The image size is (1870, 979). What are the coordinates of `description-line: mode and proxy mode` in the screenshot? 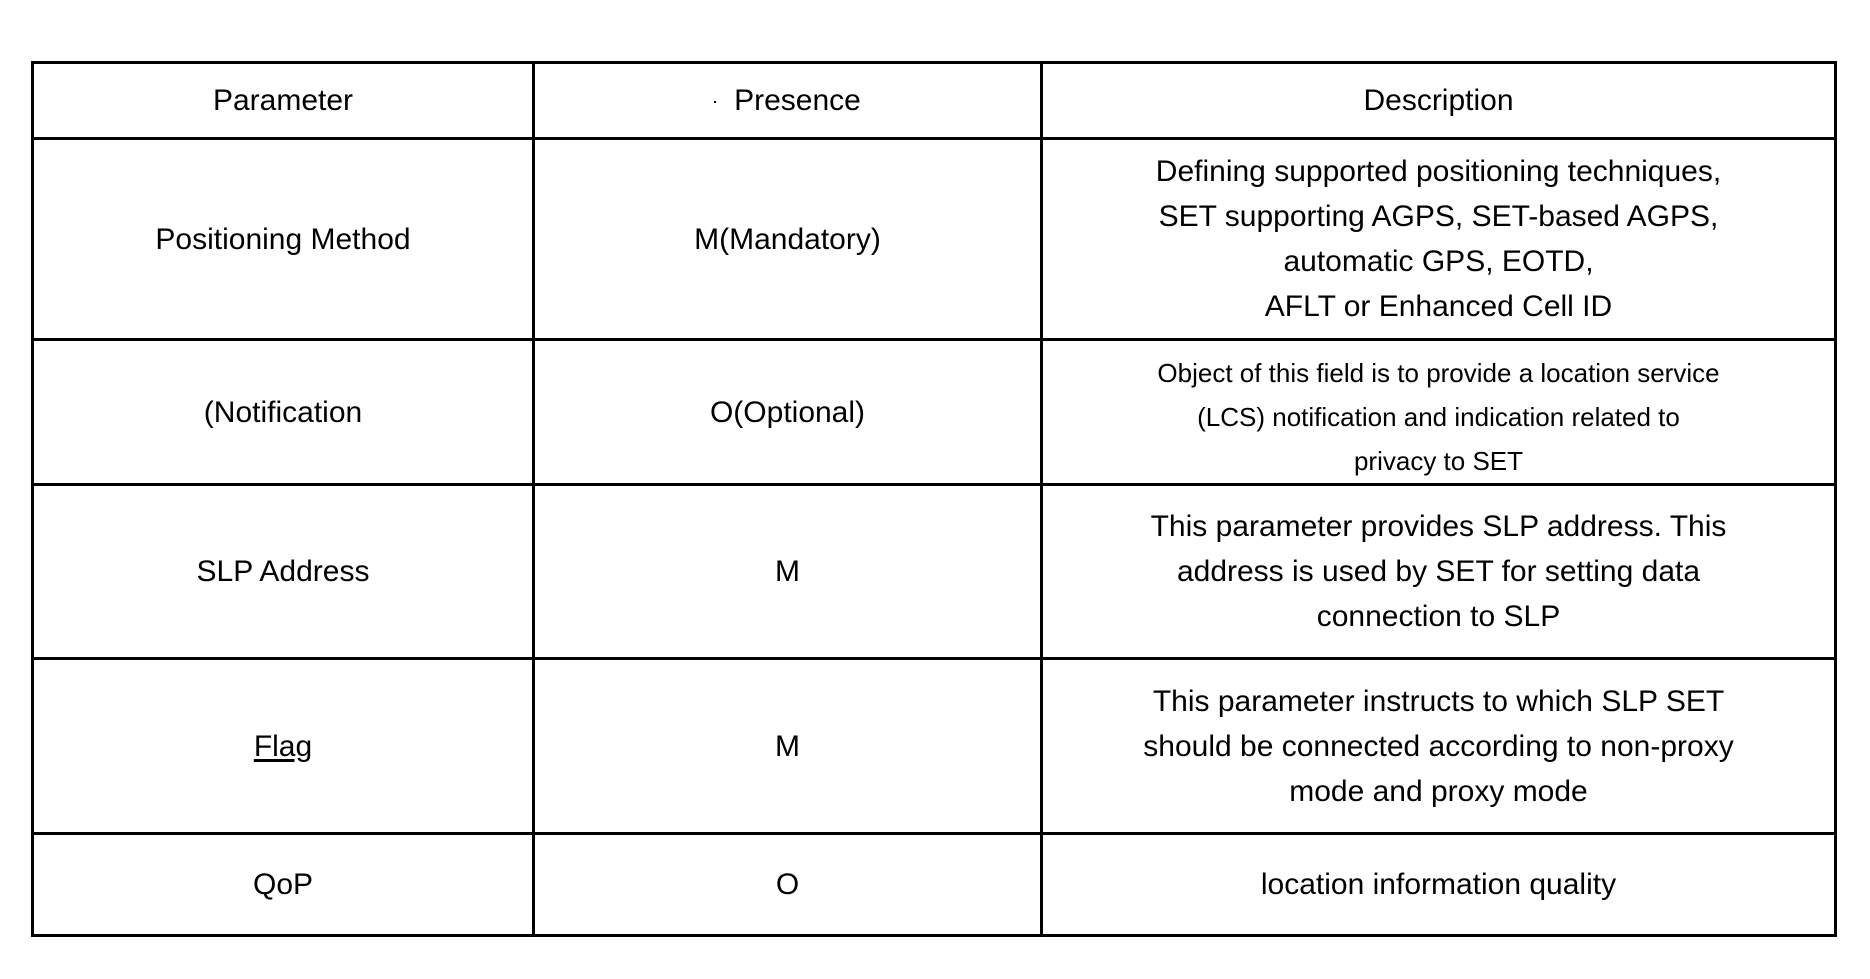 It's located at (1438, 791).